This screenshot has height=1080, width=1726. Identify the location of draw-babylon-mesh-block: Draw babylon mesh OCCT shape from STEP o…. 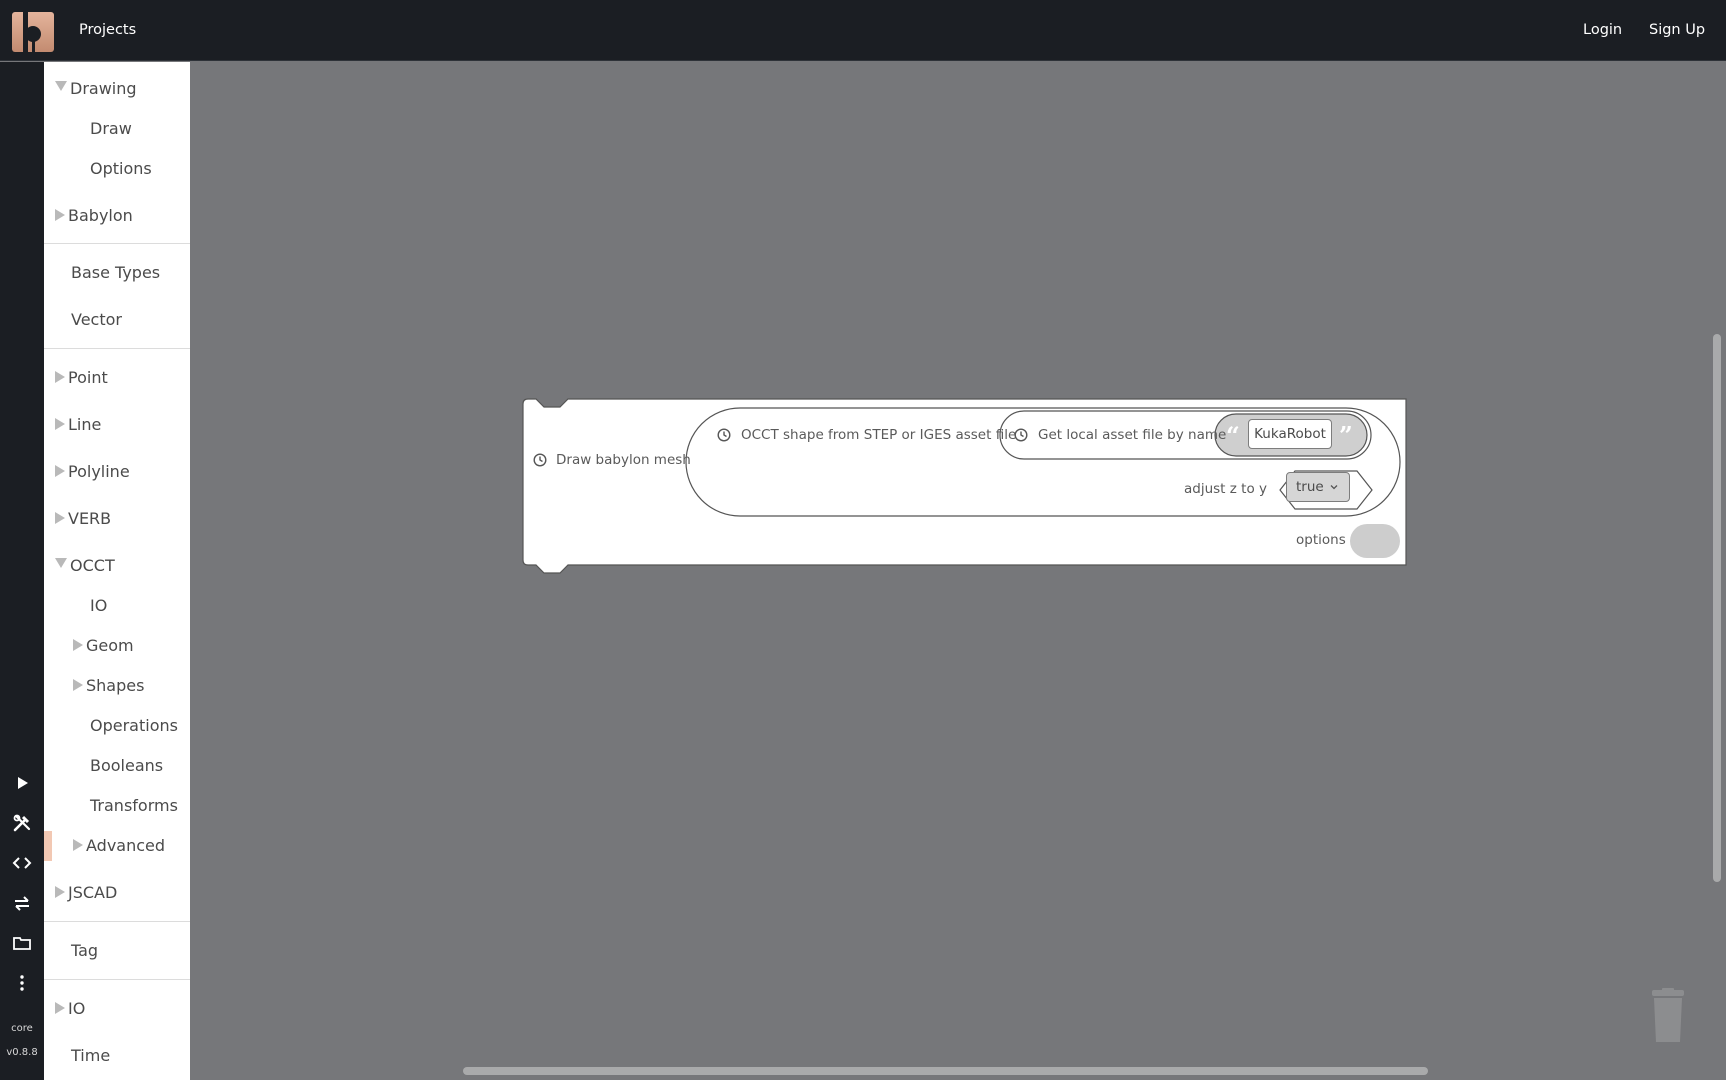
(965, 486).